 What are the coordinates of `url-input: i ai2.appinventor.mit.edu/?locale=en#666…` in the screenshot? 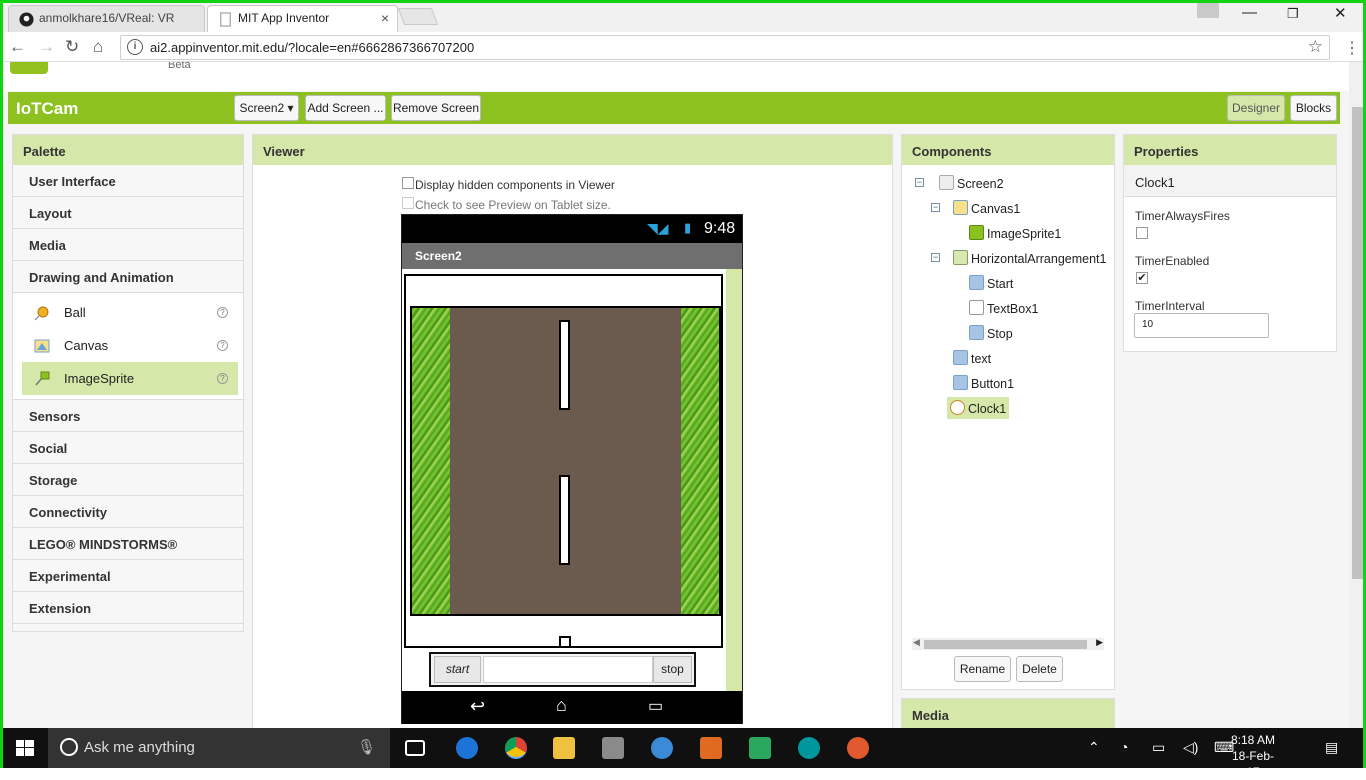 It's located at (725, 47).